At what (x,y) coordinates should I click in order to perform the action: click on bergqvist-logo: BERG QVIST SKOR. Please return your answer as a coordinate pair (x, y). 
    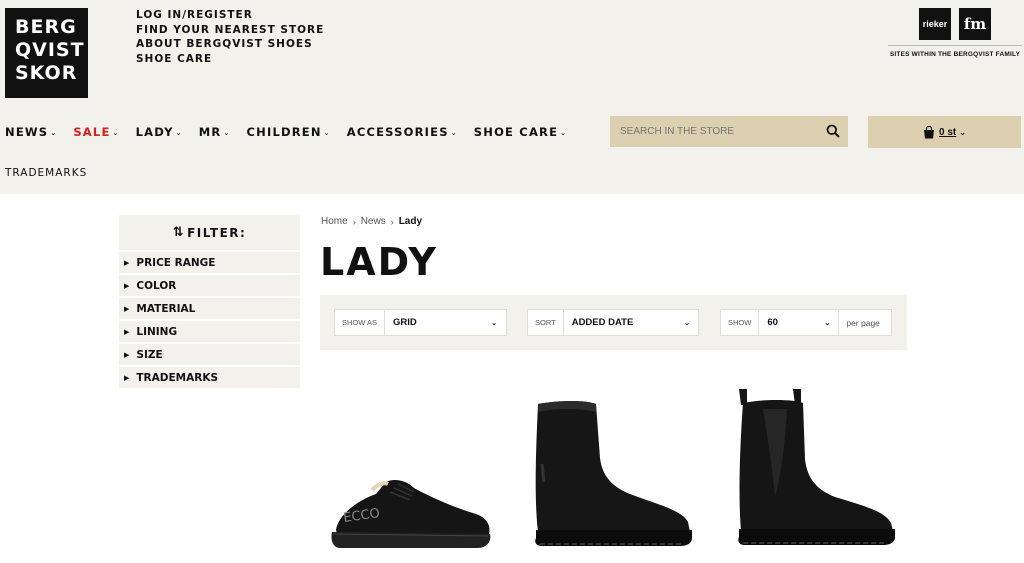
    Looking at the image, I should click on (46, 53).